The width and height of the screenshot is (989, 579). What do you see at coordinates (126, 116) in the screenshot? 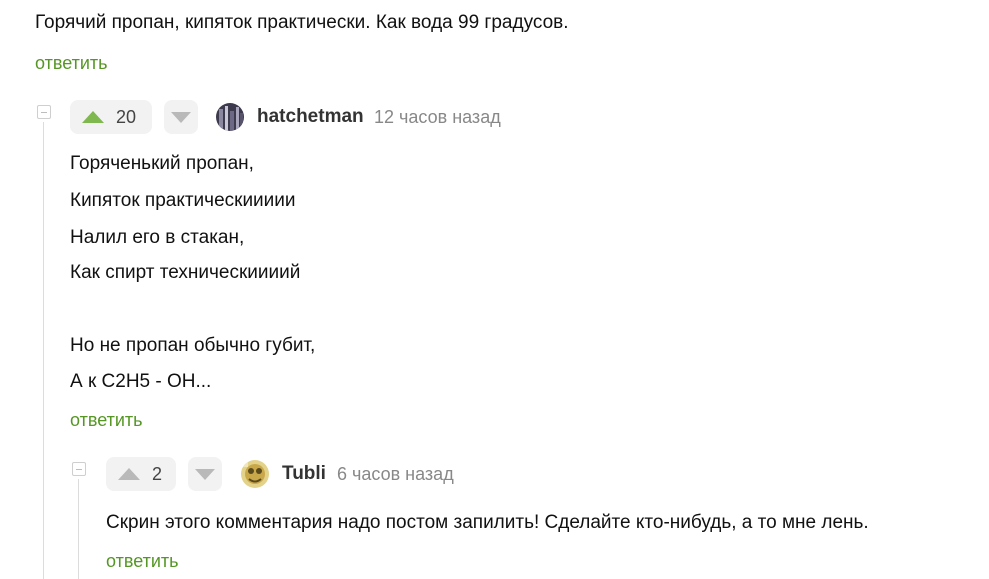
I see `rating-count: 20` at bounding box center [126, 116].